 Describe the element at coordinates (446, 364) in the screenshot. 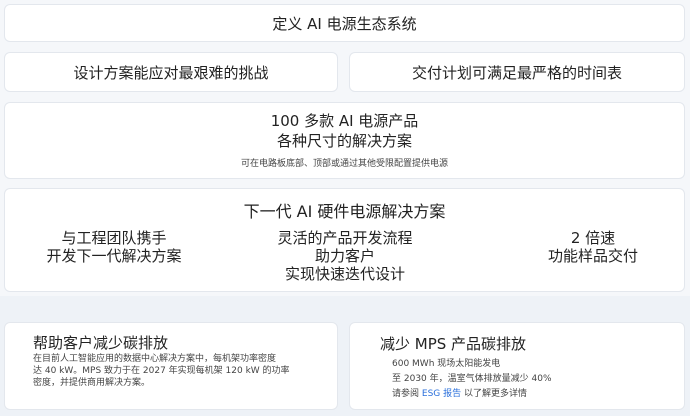

I see `mps-carbon-solar: 600 MWh 现场太阳能发电` at that location.